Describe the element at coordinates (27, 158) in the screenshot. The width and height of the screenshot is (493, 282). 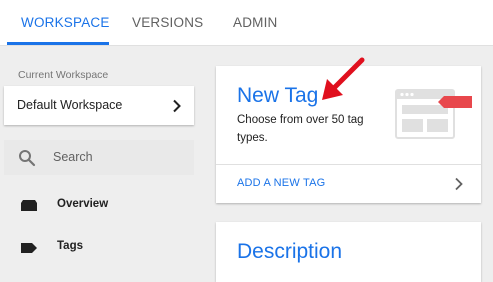
I see `search-icon` at that location.